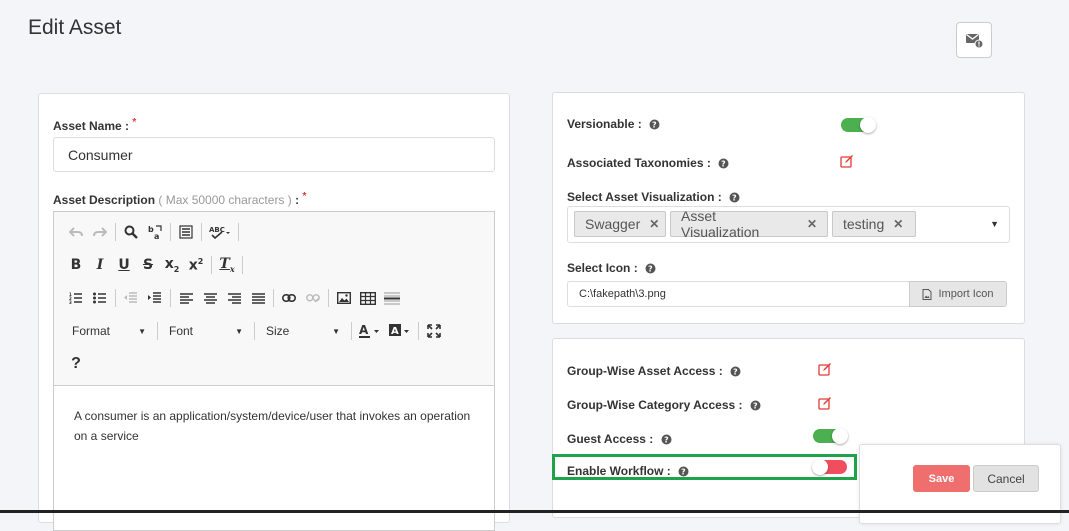 This screenshot has width=1069, height=531. I want to click on indent-icon, so click(155, 298).